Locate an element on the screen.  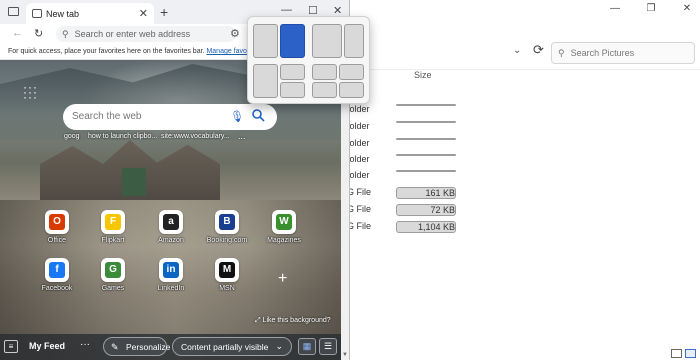
menu-icon: ≡ is located at coordinates (11, 346).